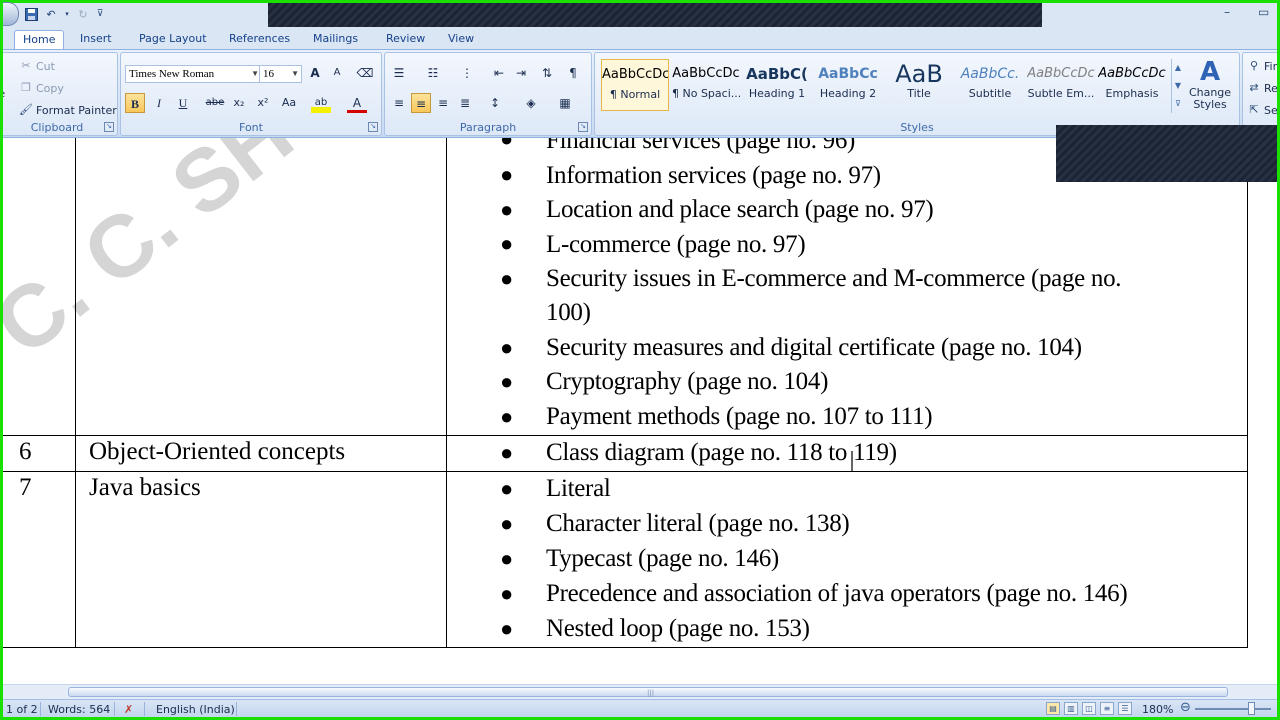 The image size is (1280, 720). What do you see at coordinates (183, 103) in the screenshot?
I see `underline-button: U` at bounding box center [183, 103].